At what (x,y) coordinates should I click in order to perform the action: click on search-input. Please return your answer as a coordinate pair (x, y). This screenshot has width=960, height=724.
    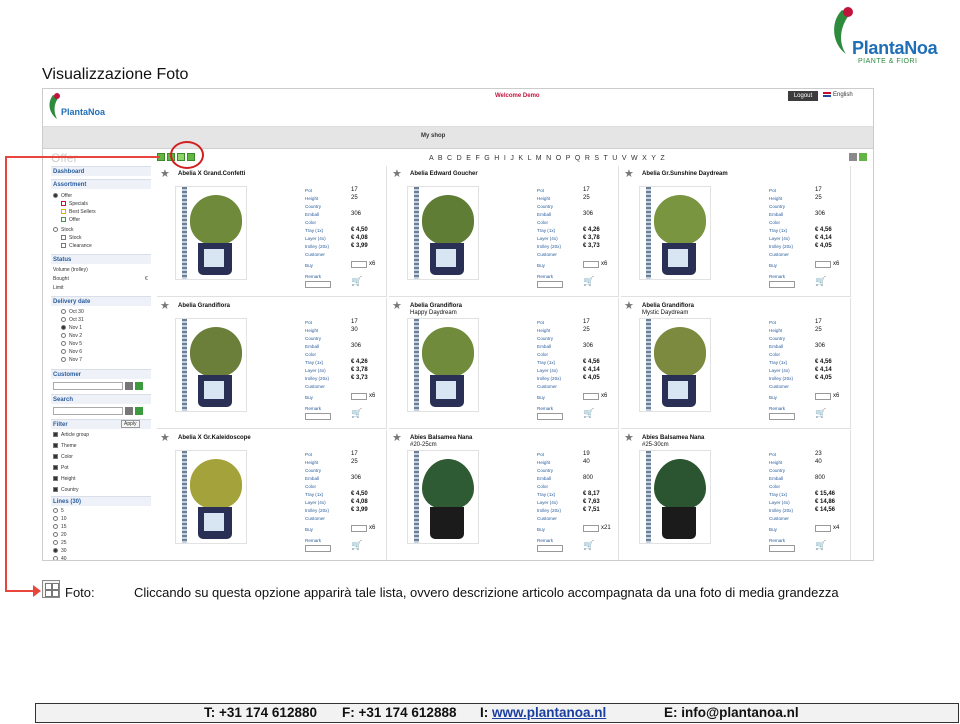
    Looking at the image, I should click on (88, 411).